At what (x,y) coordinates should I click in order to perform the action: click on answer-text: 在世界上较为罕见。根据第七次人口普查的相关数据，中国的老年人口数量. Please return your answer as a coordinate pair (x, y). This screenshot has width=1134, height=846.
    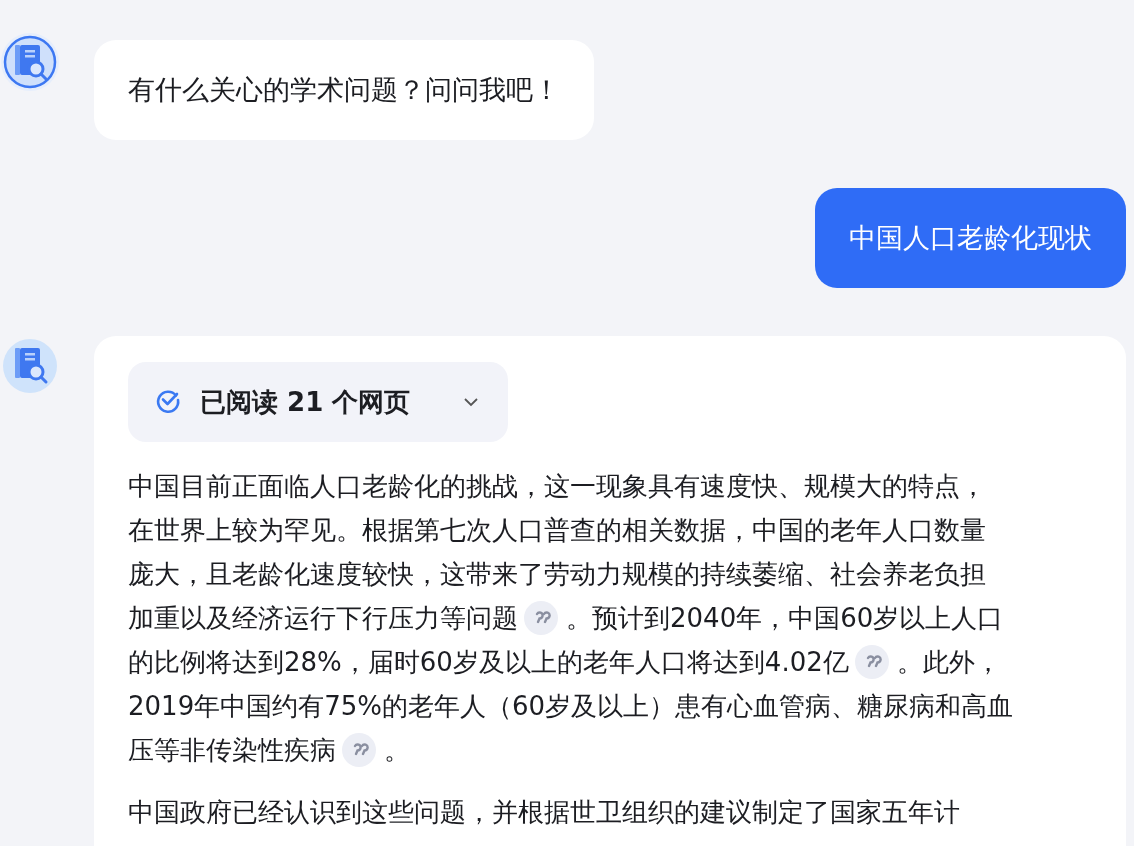
    Looking at the image, I should click on (557, 530).